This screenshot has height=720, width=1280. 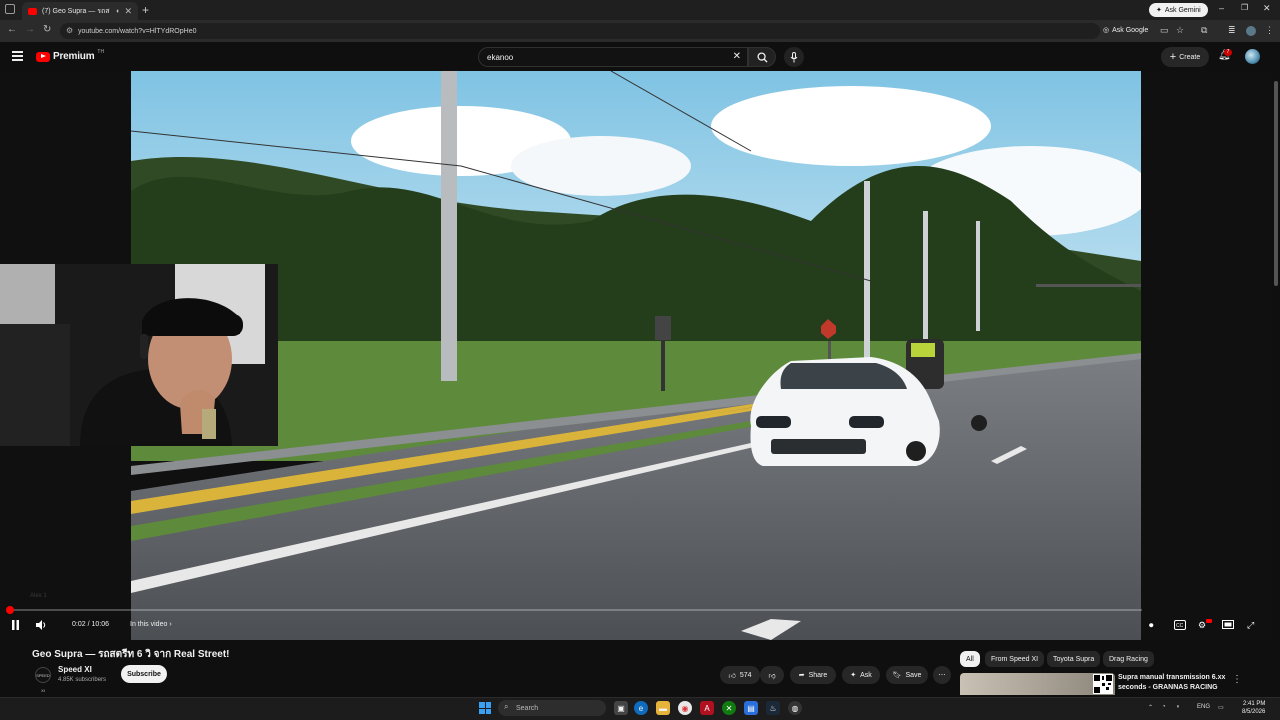 I want to click on site-info-icon: ⚙, so click(x=69, y=30).